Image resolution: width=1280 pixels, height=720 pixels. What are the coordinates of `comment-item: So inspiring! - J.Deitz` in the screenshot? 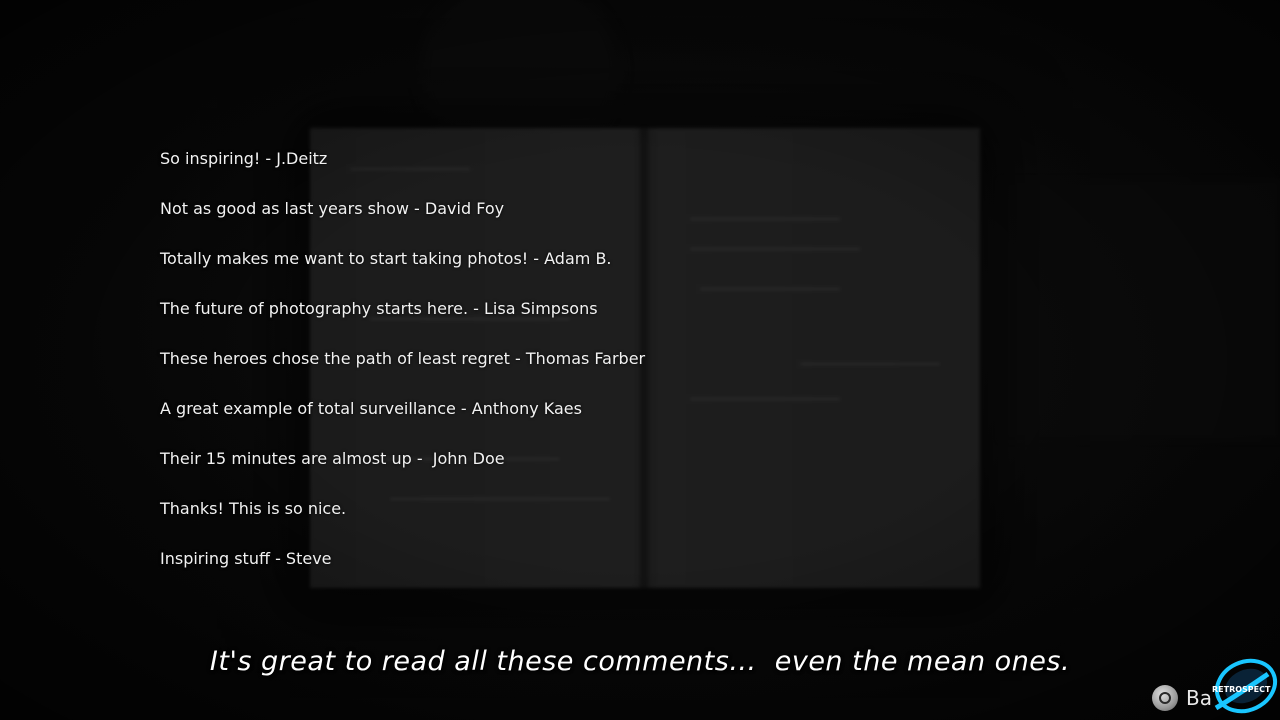 It's located at (244, 158).